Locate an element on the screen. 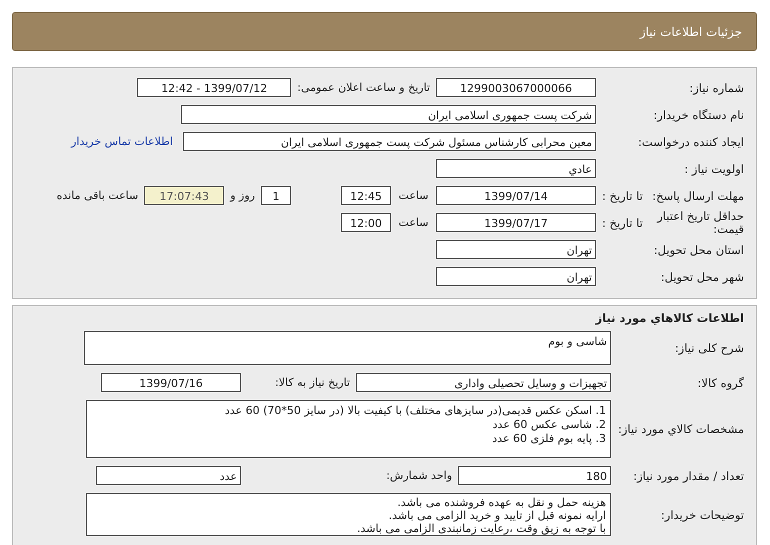 This screenshot has width=770, height=545. spec-line: 1. اسکن عکس قدیمی(در سایزهای مختلف) با کیفیت بالا (در سایز 50*70) 60 عدد is located at coordinates (415, 411).